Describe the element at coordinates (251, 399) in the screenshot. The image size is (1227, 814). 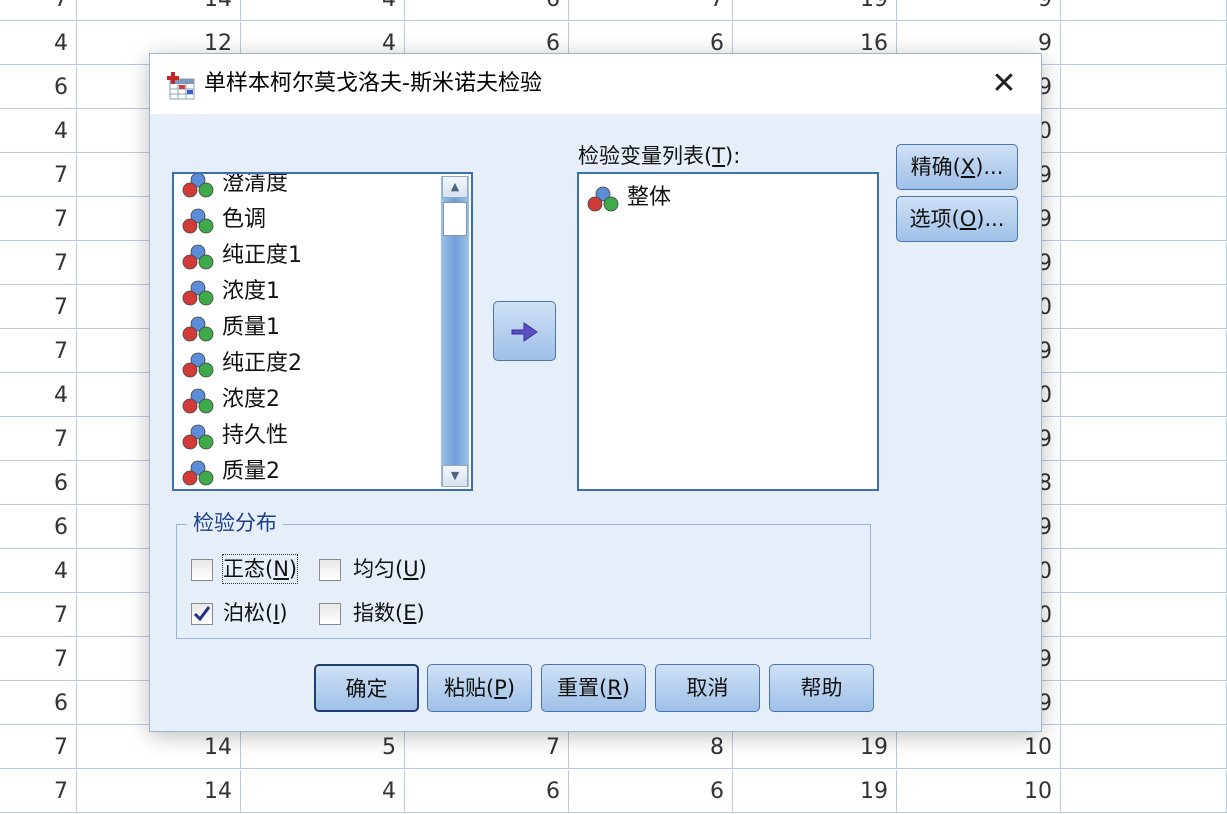
I see `variable-label: 浓度2` at that location.